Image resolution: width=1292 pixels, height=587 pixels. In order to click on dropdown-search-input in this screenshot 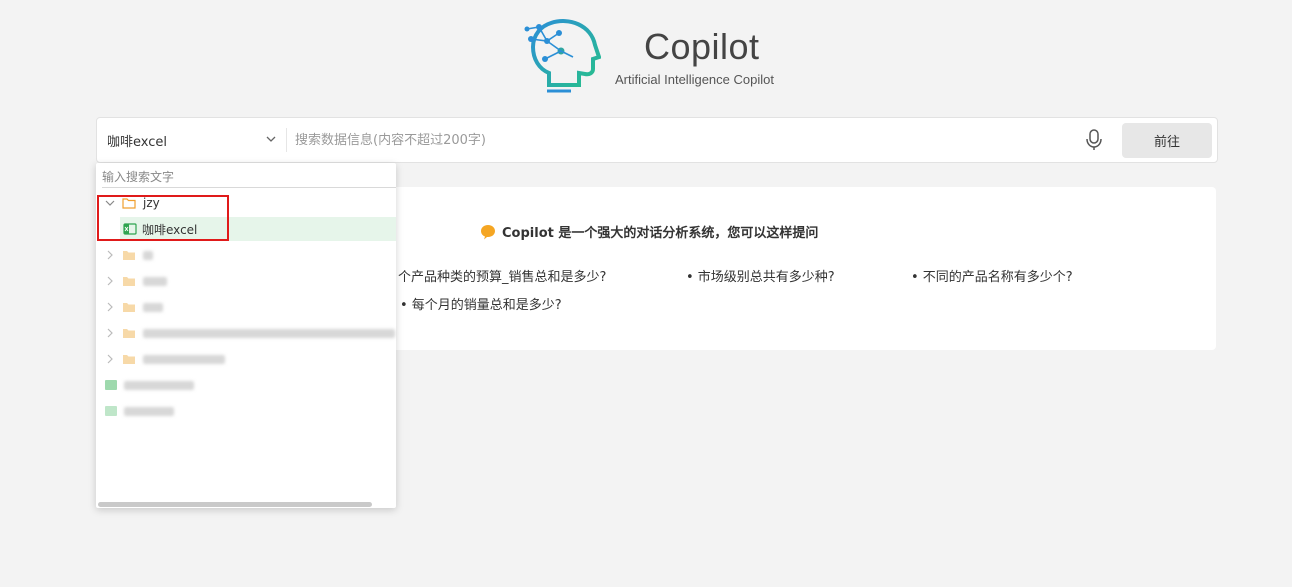, I will do `click(249, 177)`.